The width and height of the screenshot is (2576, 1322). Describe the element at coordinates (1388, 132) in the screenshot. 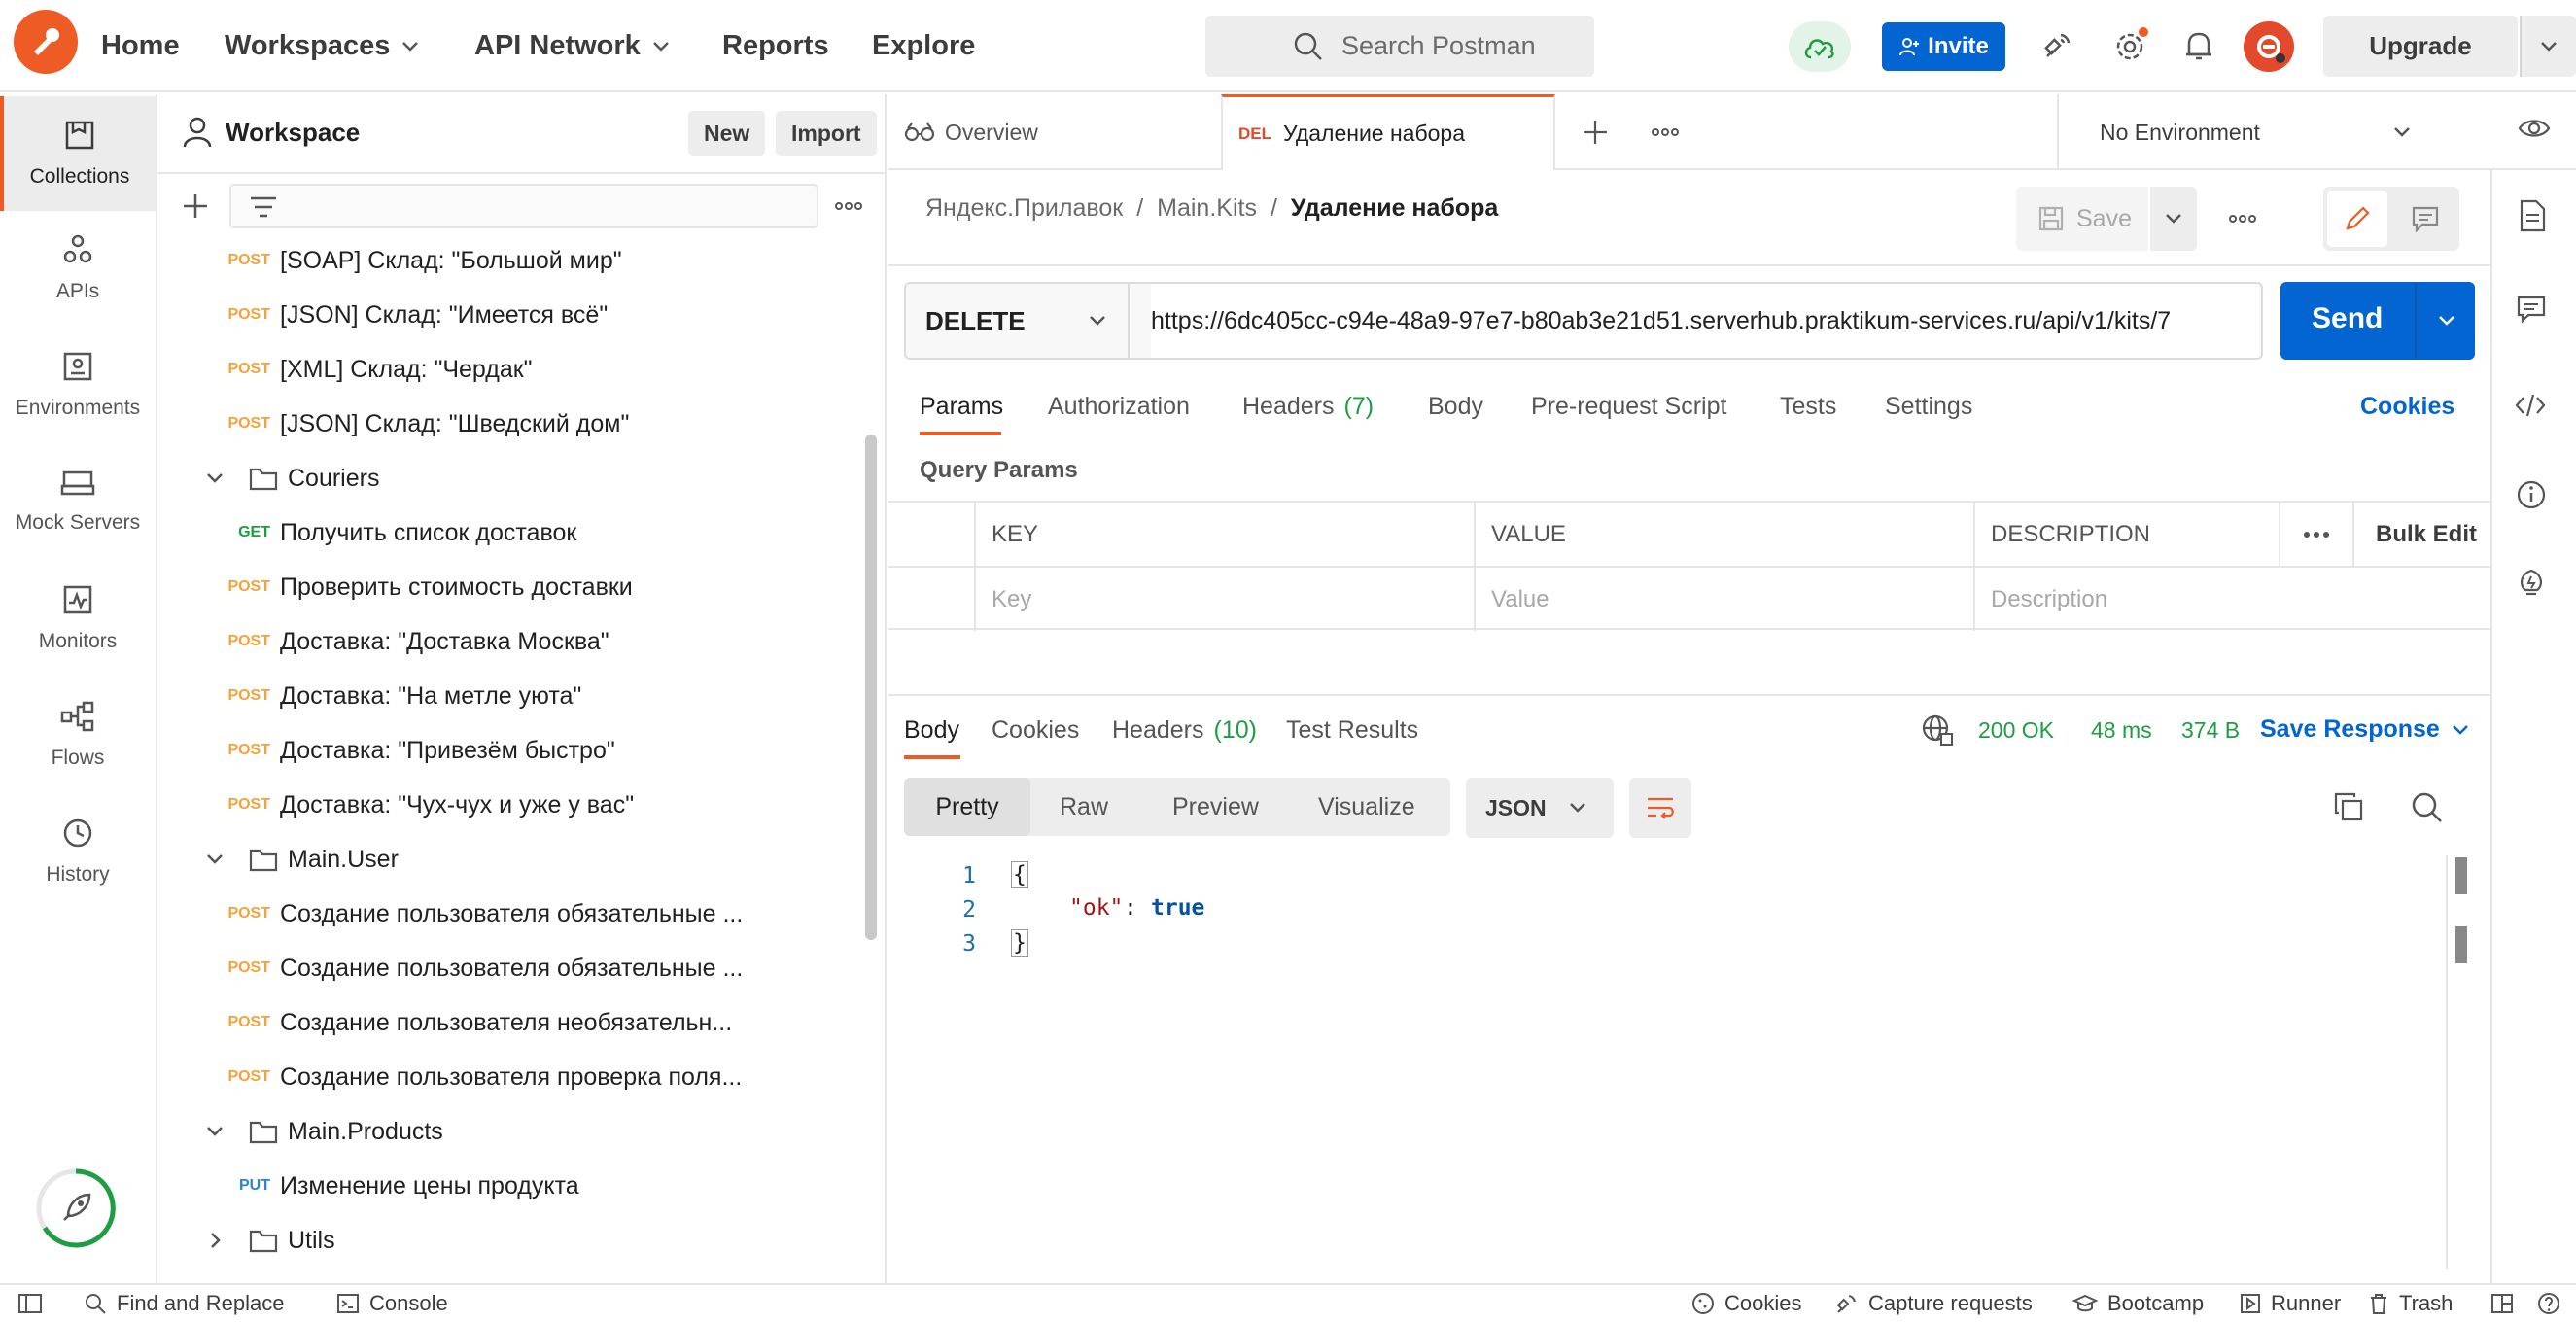

I see `tab-delete-kit: DEL Удаление набора` at that location.